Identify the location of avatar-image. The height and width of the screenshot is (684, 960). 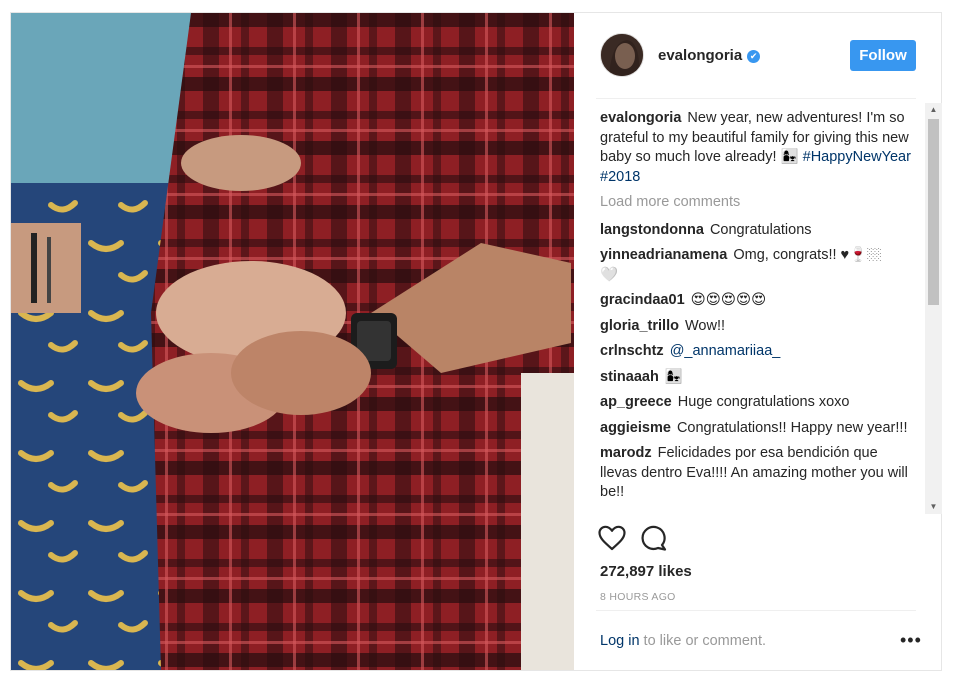
(622, 55).